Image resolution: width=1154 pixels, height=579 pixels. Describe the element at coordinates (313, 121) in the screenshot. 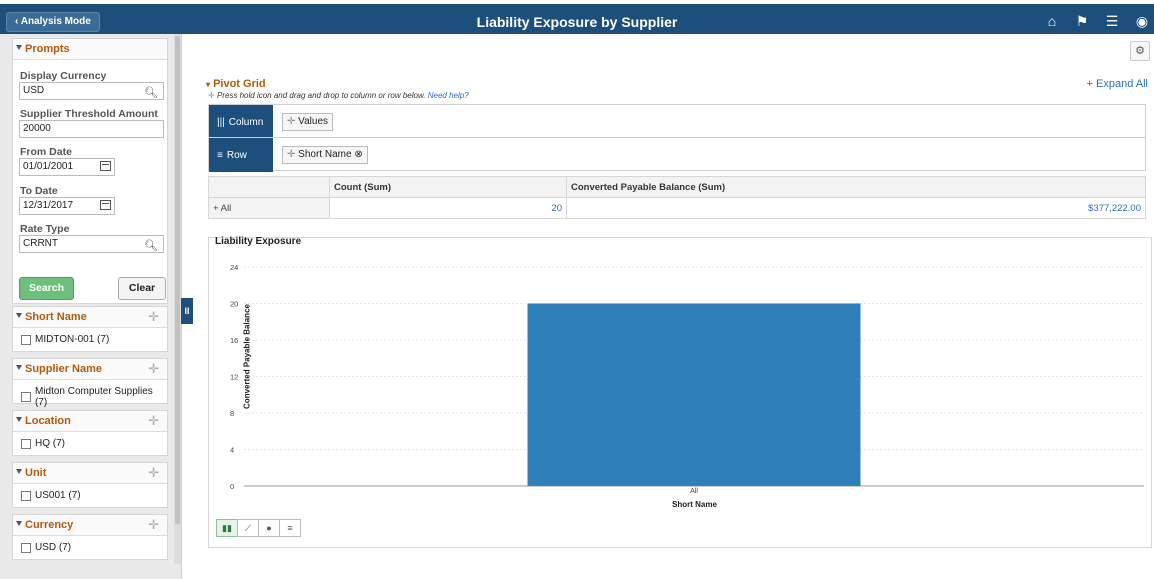

I see `values-chip-label: Values` at that location.